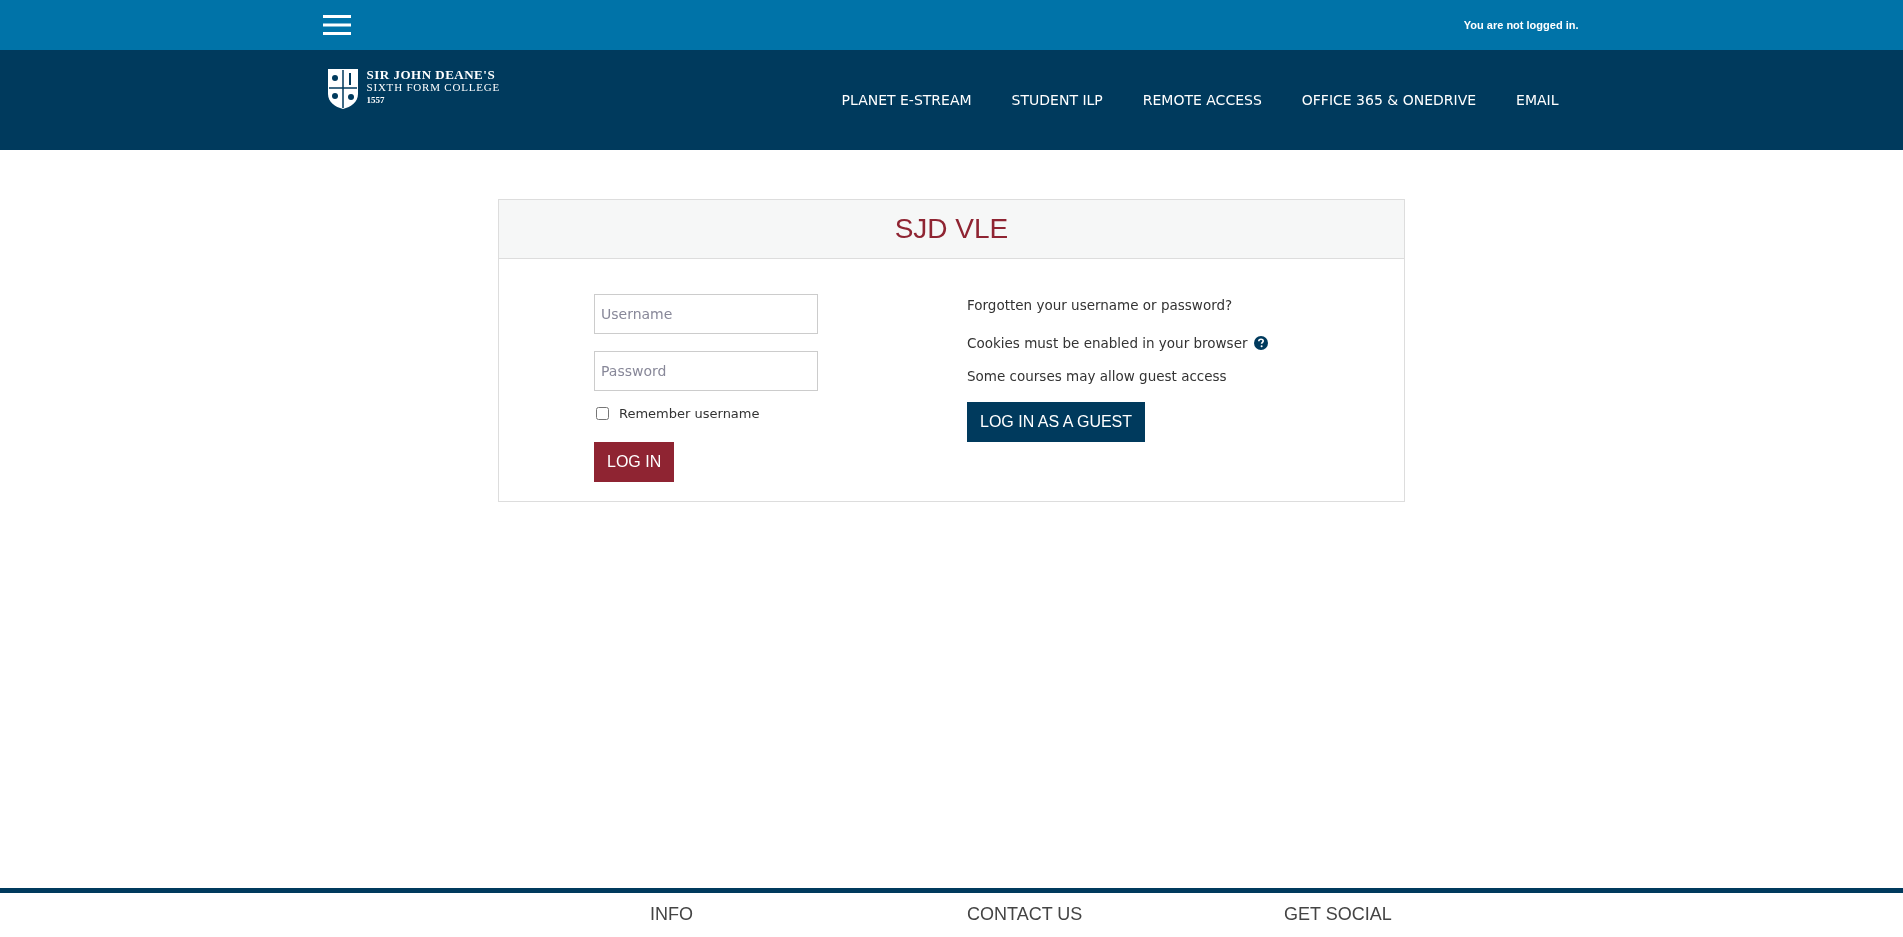  Describe the element at coordinates (689, 413) in the screenshot. I see `remember-label: Remember username` at that location.